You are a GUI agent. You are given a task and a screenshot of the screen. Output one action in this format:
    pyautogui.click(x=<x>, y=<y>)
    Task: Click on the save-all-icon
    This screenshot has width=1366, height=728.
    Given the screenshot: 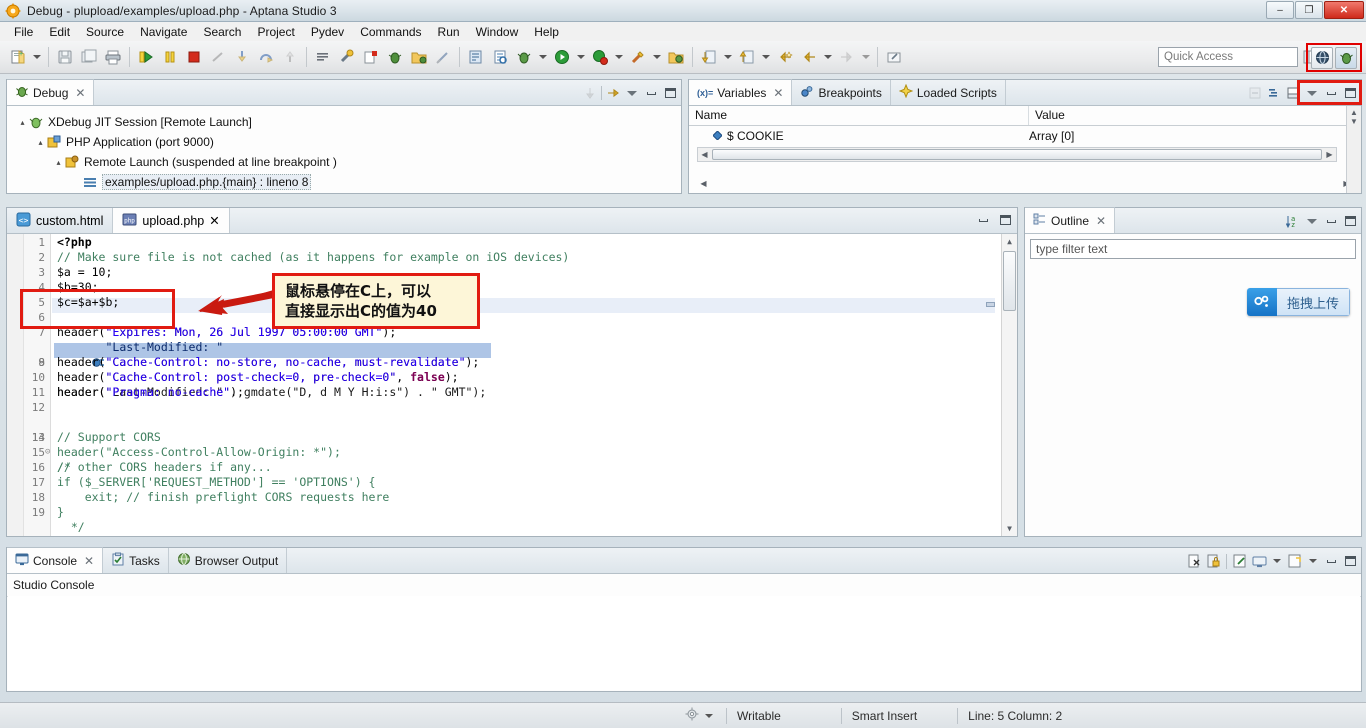 What is the action you would take?
    pyautogui.click(x=89, y=57)
    